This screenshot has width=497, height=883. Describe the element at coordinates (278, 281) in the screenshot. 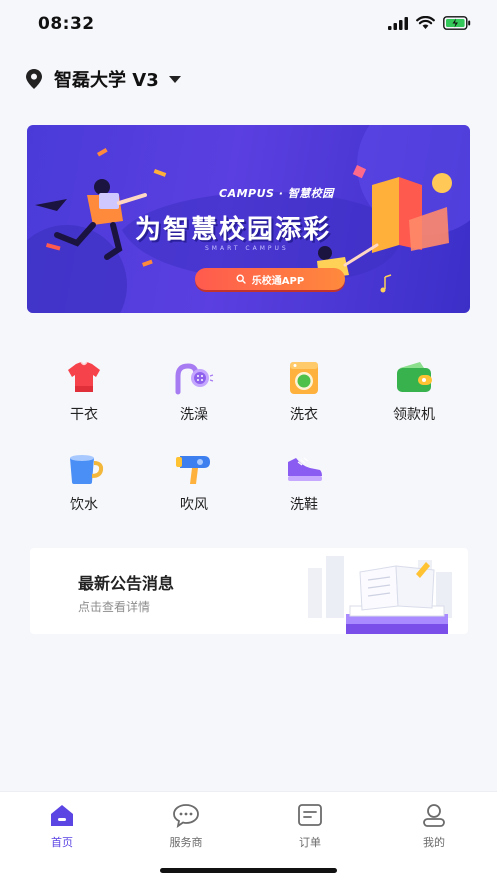

I see `banner-button-label: 乐校通APP` at that location.